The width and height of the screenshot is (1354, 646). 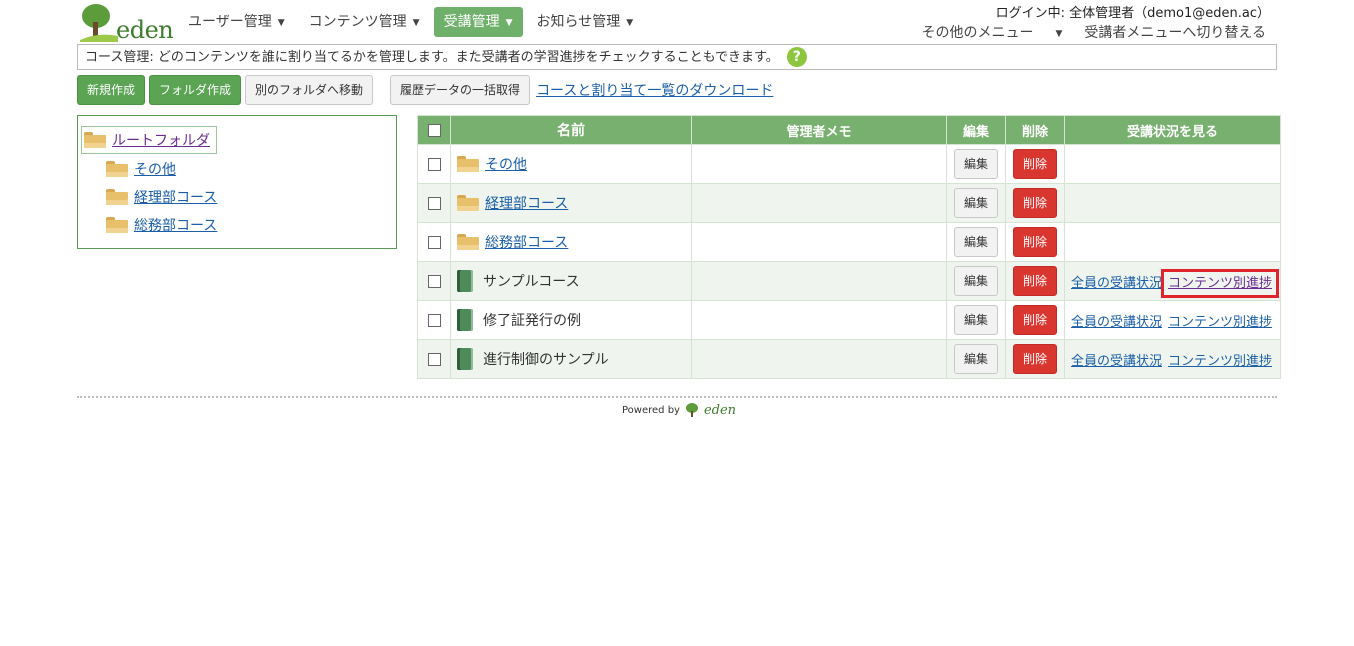 I want to click on nav-content-management: コンテンツ管理 ▼, so click(x=364, y=22).